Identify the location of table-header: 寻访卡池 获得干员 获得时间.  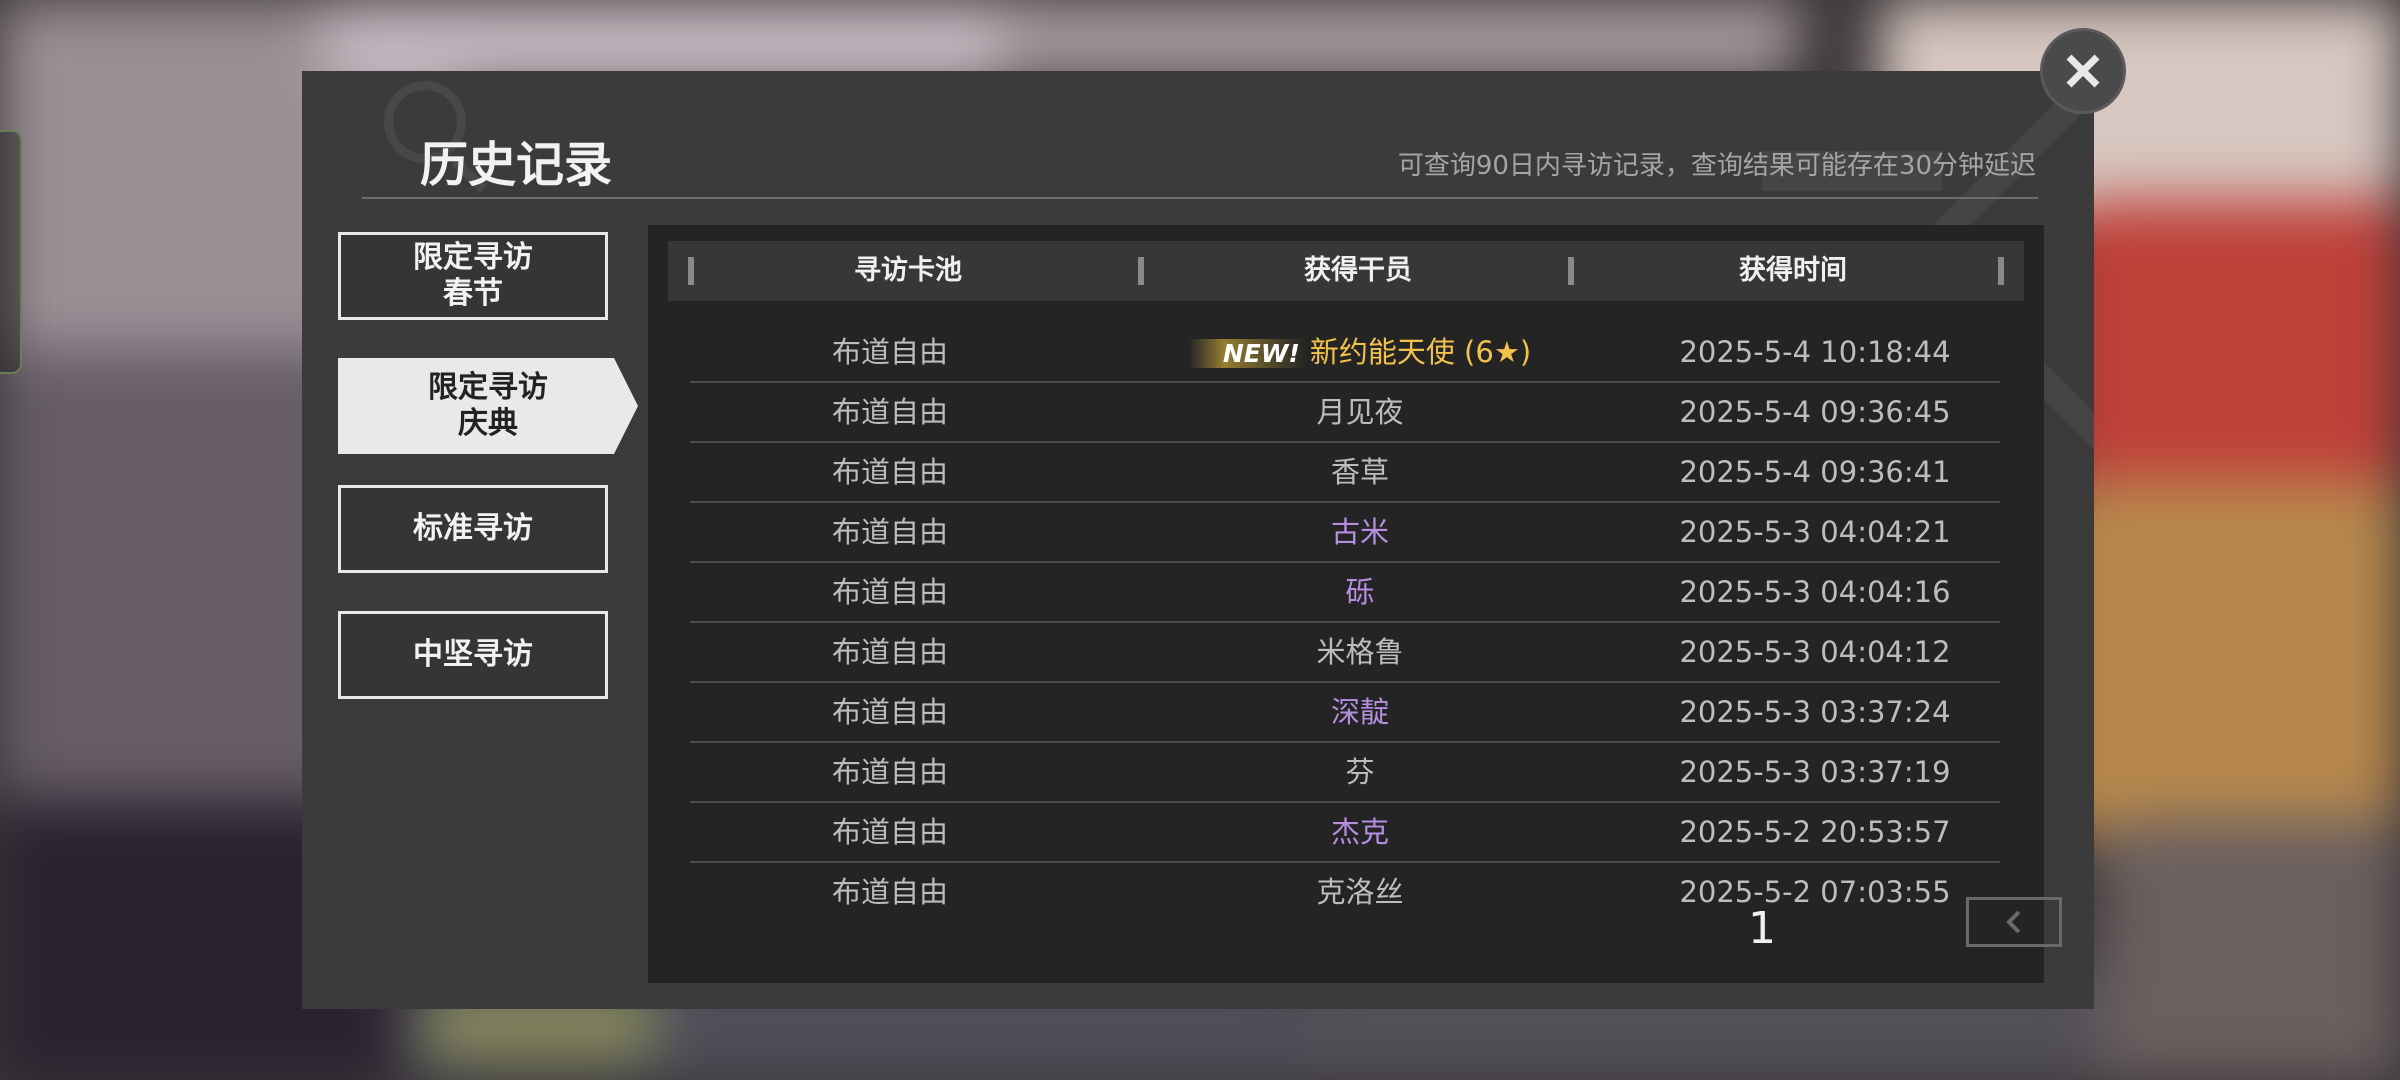
(1346, 271).